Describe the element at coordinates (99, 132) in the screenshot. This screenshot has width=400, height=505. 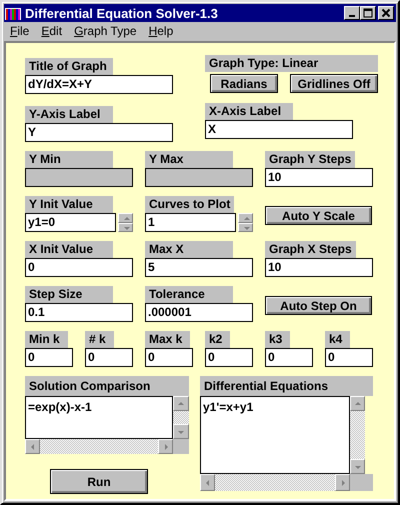
I see `input-field: Y` at that location.